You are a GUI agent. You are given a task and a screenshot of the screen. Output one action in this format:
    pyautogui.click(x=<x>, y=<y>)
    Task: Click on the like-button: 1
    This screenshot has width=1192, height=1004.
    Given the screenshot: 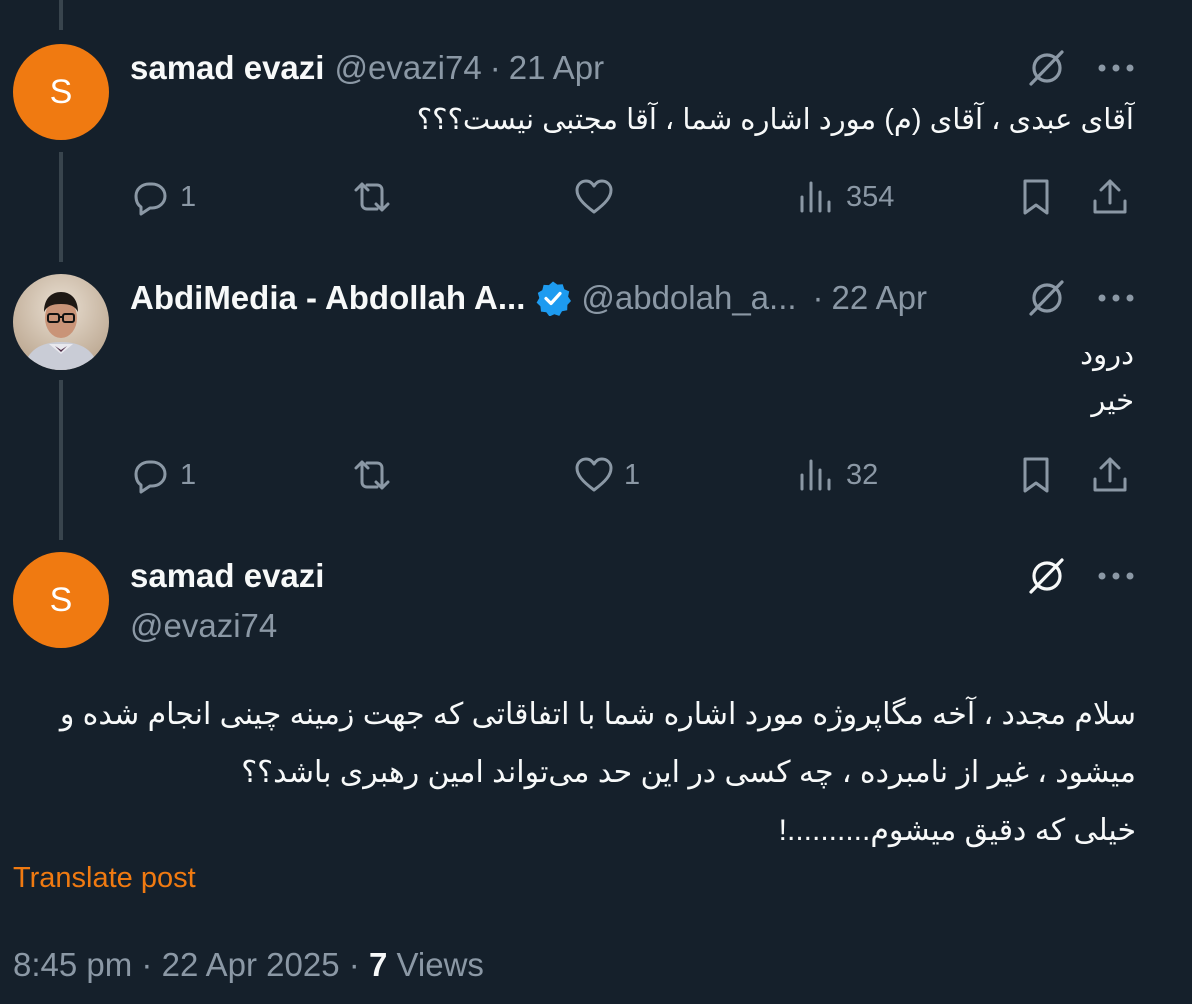 What is the action you would take?
    pyautogui.click(x=606, y=475)
    